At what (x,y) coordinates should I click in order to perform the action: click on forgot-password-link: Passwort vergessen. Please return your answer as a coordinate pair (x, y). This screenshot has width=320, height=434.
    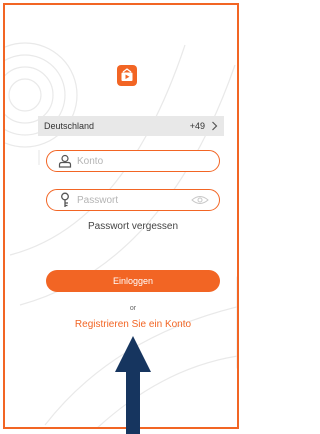
    Looking at the image, I should click on (133, 226).